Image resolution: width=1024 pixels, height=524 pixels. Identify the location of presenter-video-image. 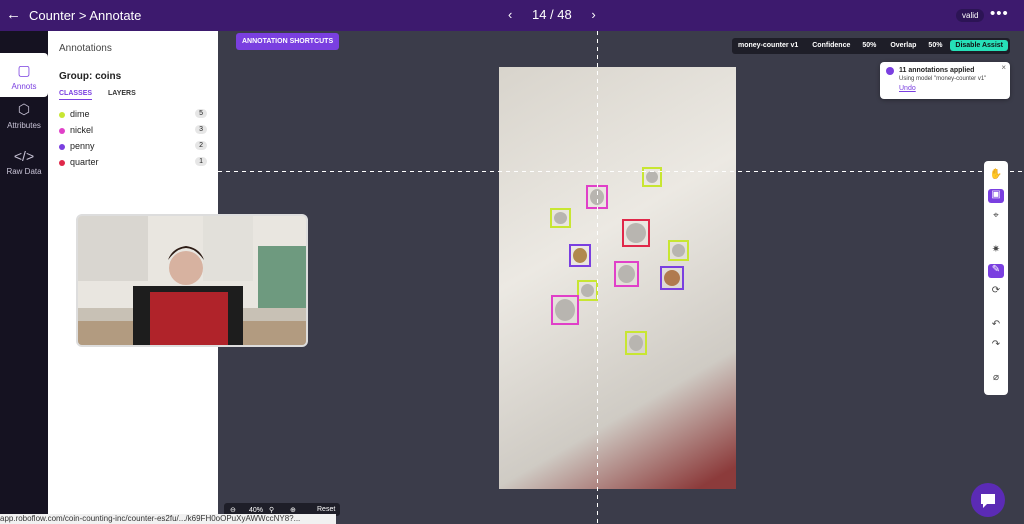
(192, 280).